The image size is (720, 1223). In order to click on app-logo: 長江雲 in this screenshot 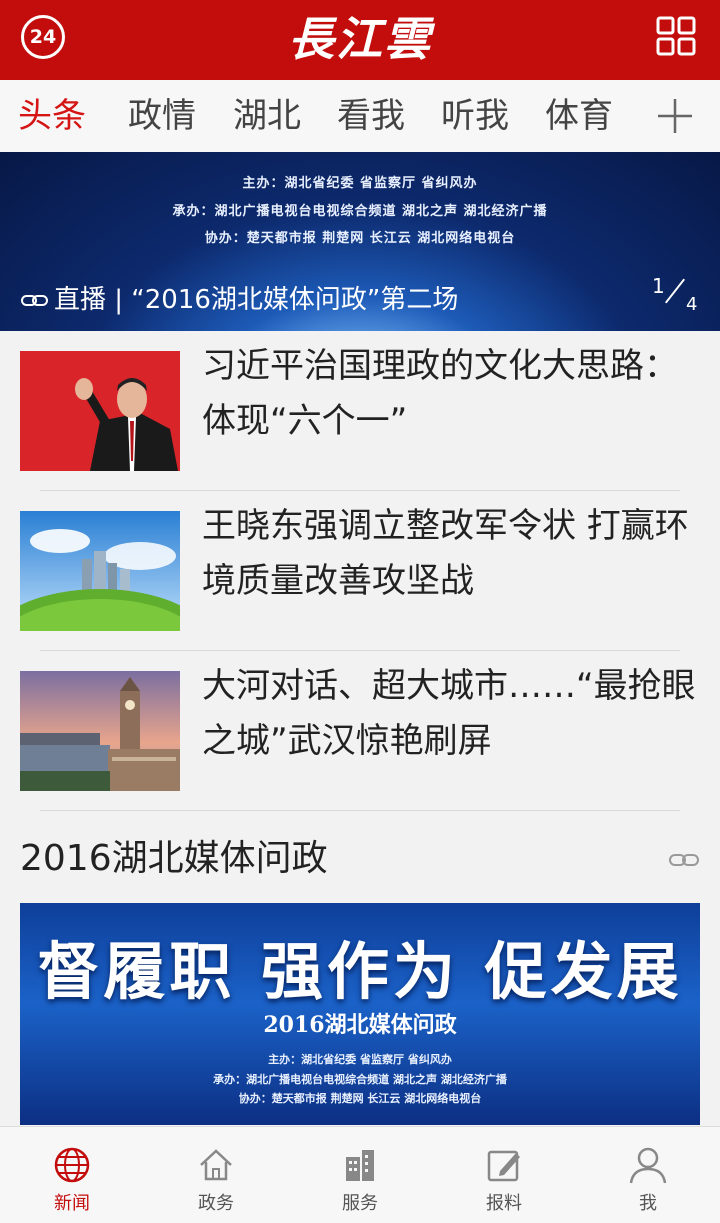, I will do `click(360, 39)`.